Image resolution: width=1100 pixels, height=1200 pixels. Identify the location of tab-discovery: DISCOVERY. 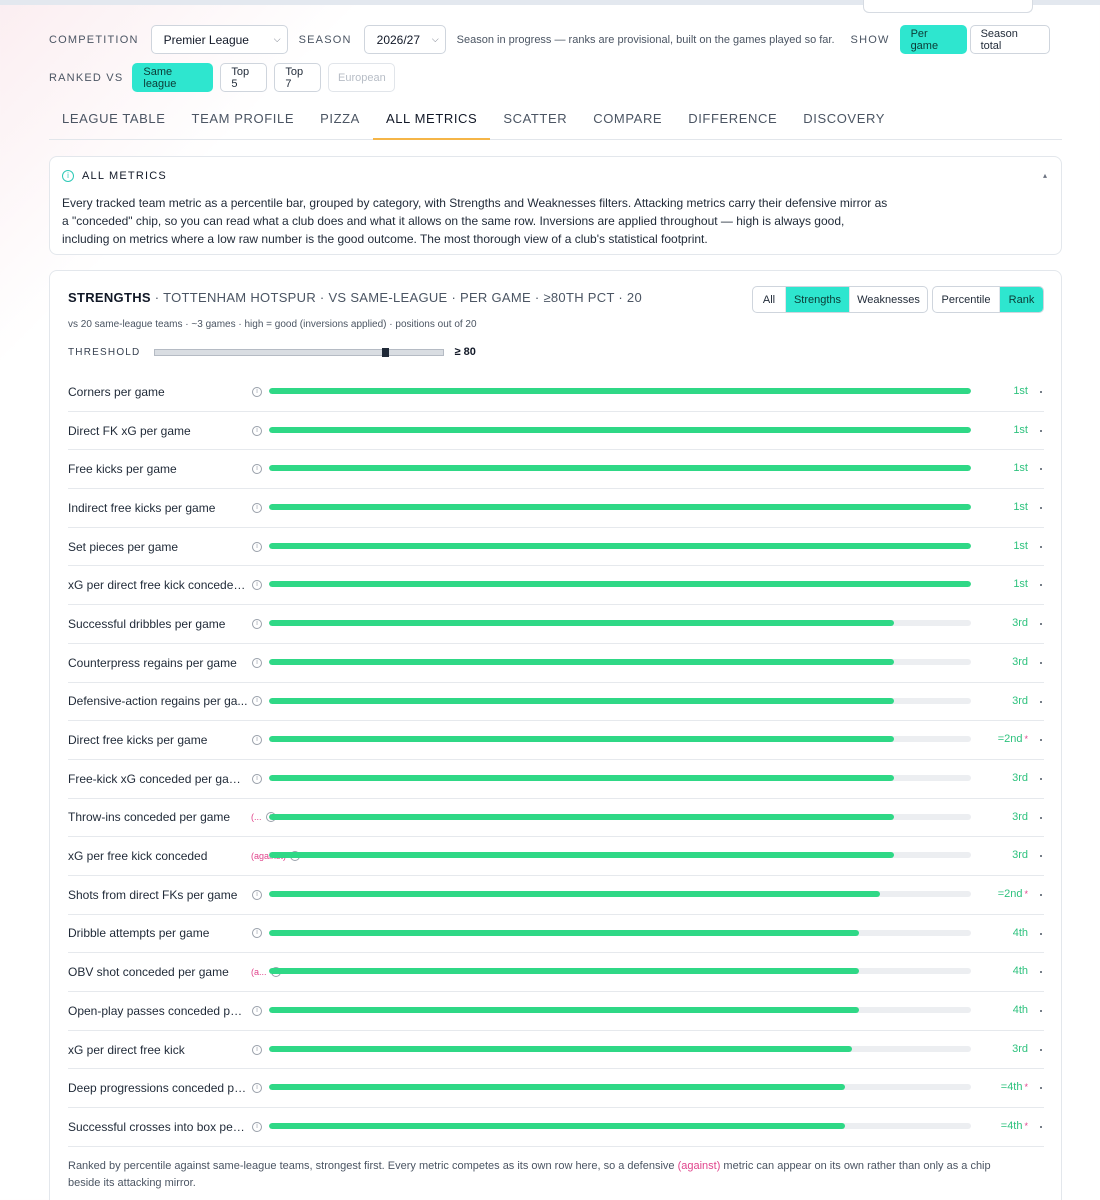
(844, 120).